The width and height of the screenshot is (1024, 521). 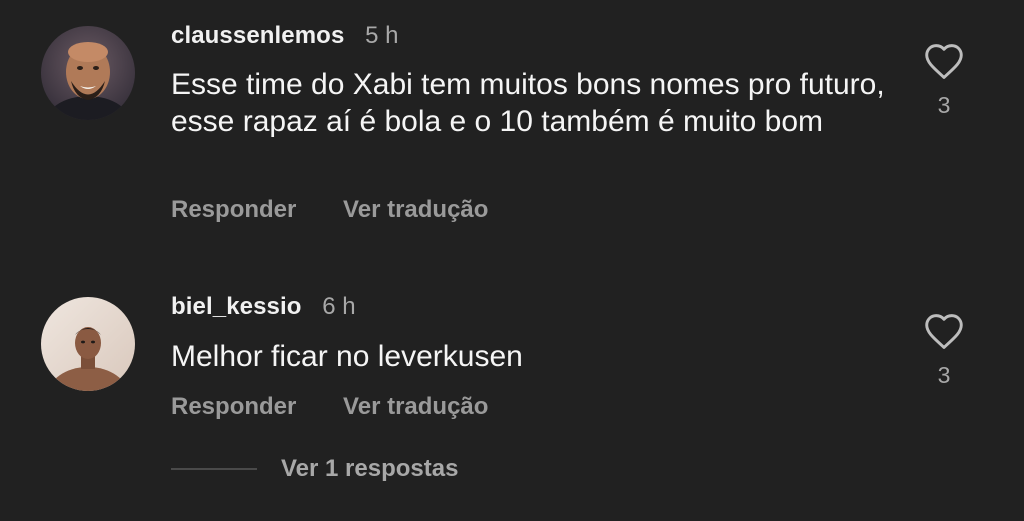 What do you see at coordinates (339, 306) in the screenshot?
I see `timestamp: 6 h` at bounding box center [339, 306].